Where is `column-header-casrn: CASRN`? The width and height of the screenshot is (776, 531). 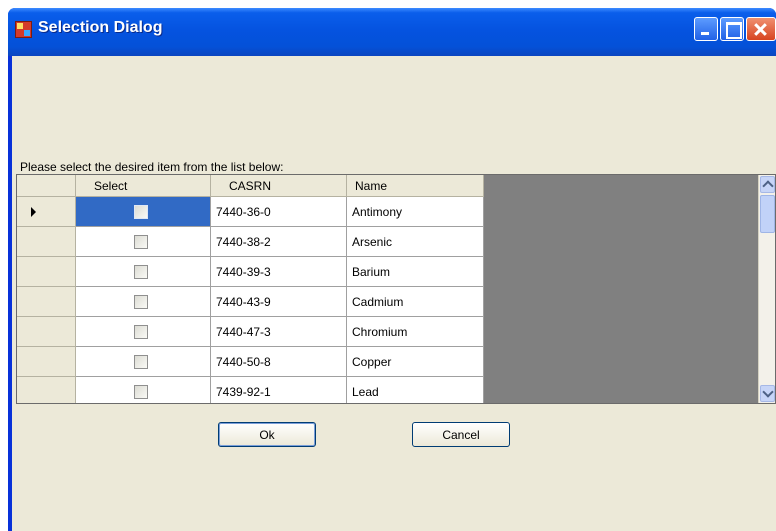
column-header-casrn: CASRN is located at coordinates (279, 186).